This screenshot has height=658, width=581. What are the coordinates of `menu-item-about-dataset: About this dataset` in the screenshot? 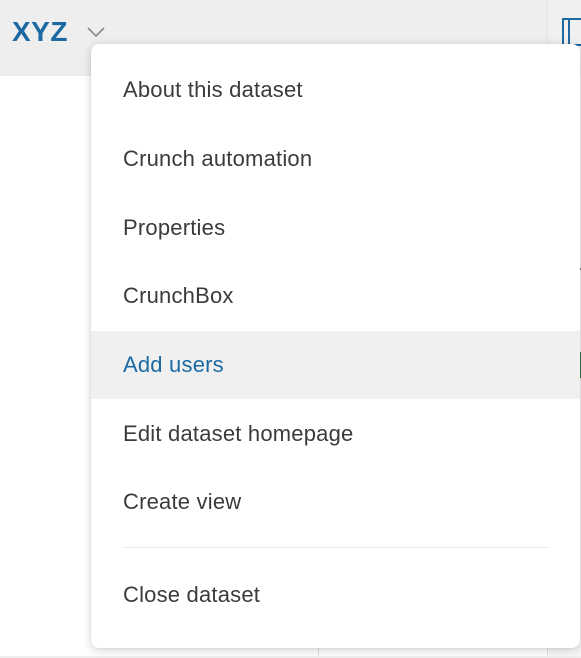 It's located at (335, 90).